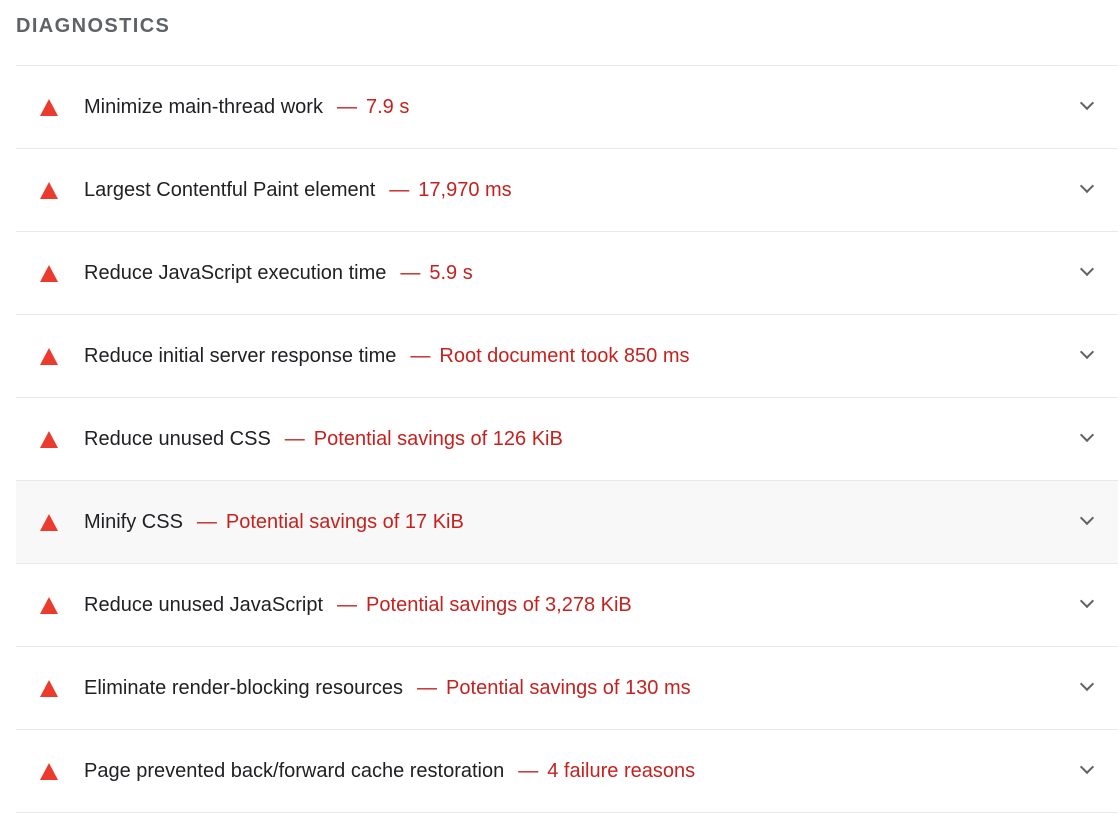 The image size is (1120, 818). Describe the element at coordinates (438, 439) in the screenshot. I see `audit-value: Potential savings of 126 KiB` at that location.